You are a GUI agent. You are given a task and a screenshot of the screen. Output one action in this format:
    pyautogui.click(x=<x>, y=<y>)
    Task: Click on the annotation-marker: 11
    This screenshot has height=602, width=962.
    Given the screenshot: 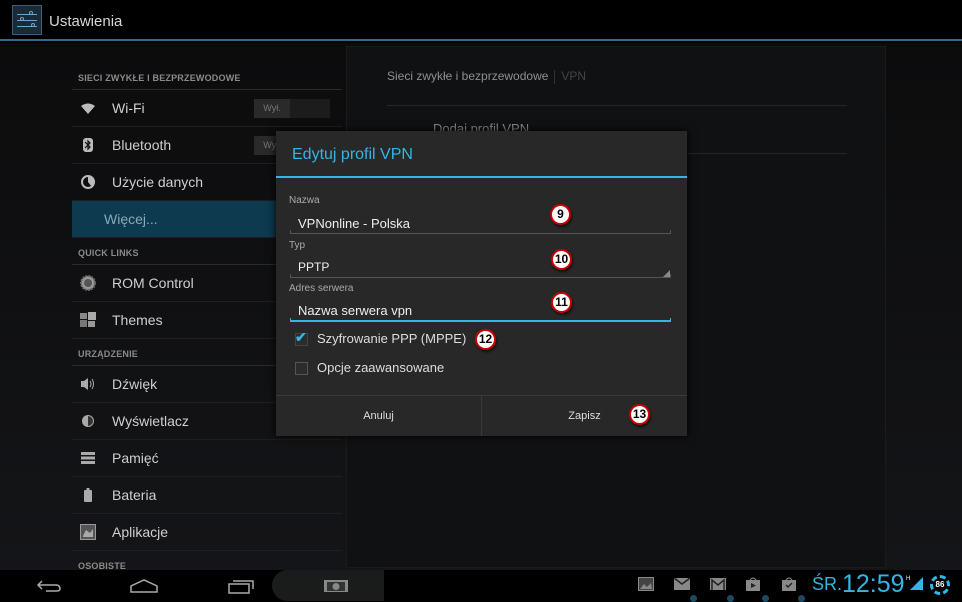 What is the action you would take?
    pyautogui.click(x=561, y=302)
    